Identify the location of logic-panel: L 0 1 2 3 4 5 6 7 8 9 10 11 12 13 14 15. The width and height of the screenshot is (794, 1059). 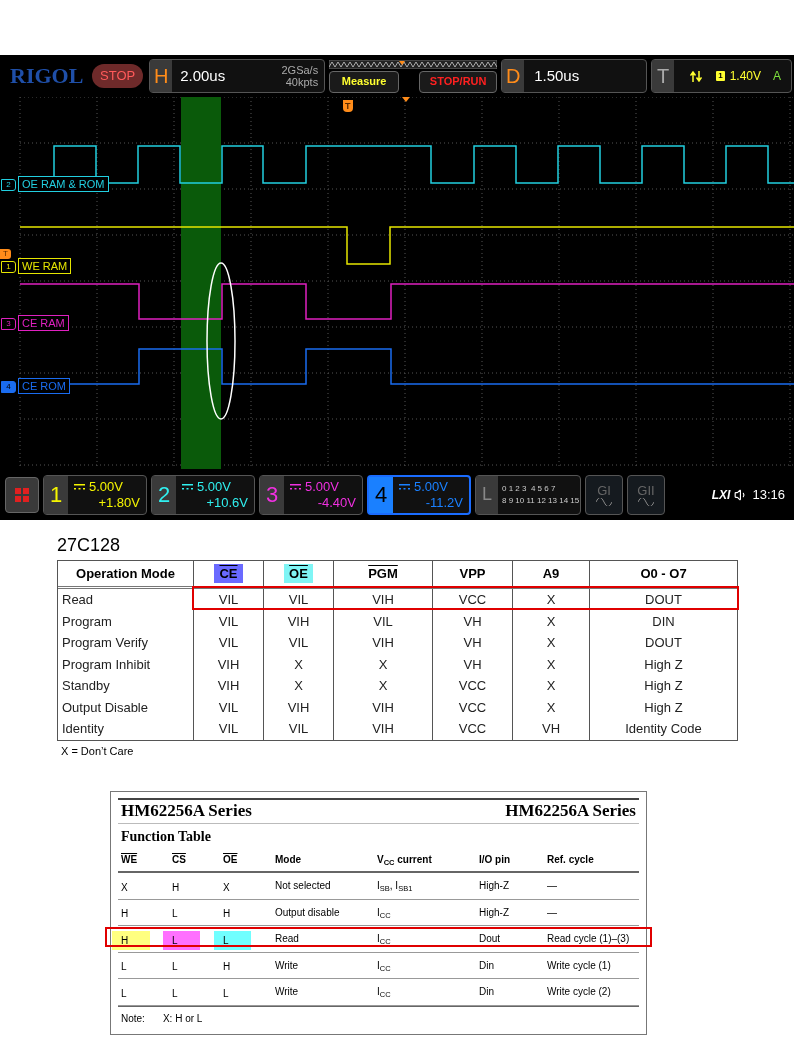
(528, 494).